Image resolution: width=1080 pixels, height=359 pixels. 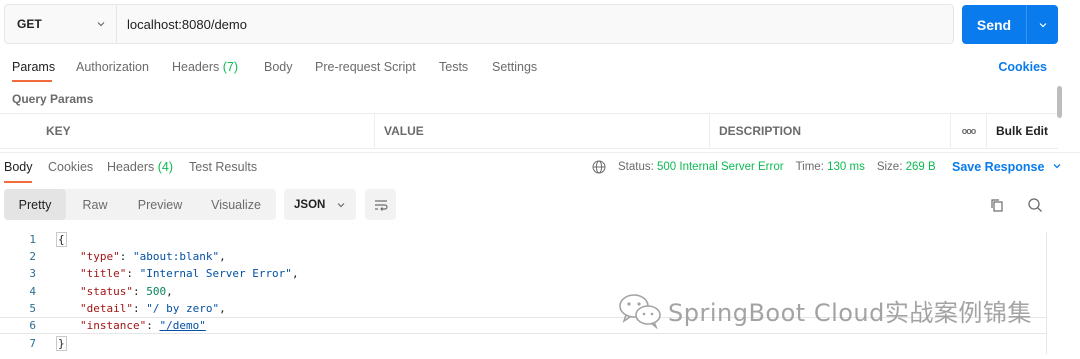 I want to click on method-select: GET, so click(x=61, y=24).